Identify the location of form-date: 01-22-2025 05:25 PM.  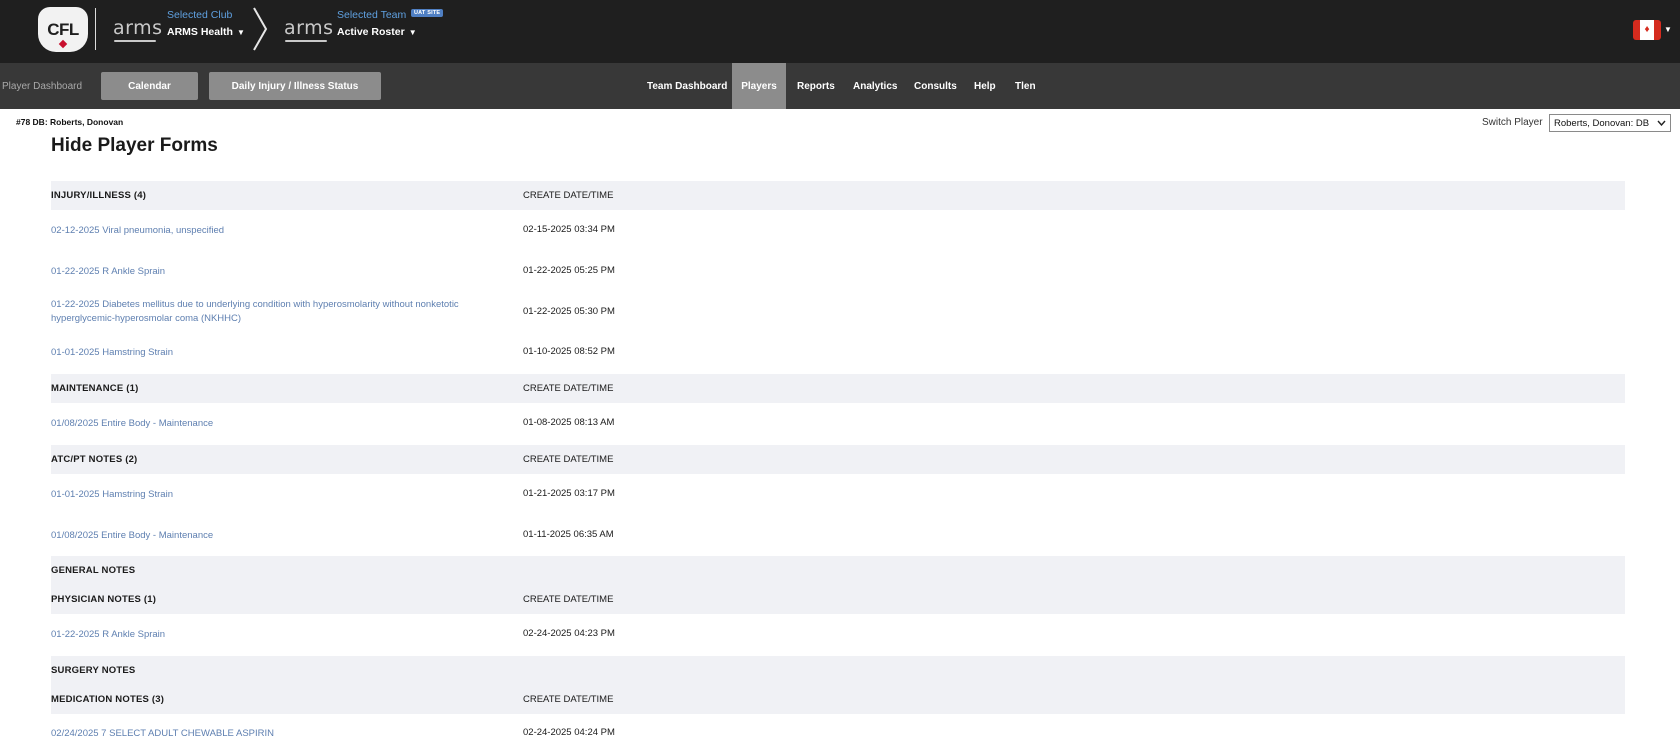
(569, 270).